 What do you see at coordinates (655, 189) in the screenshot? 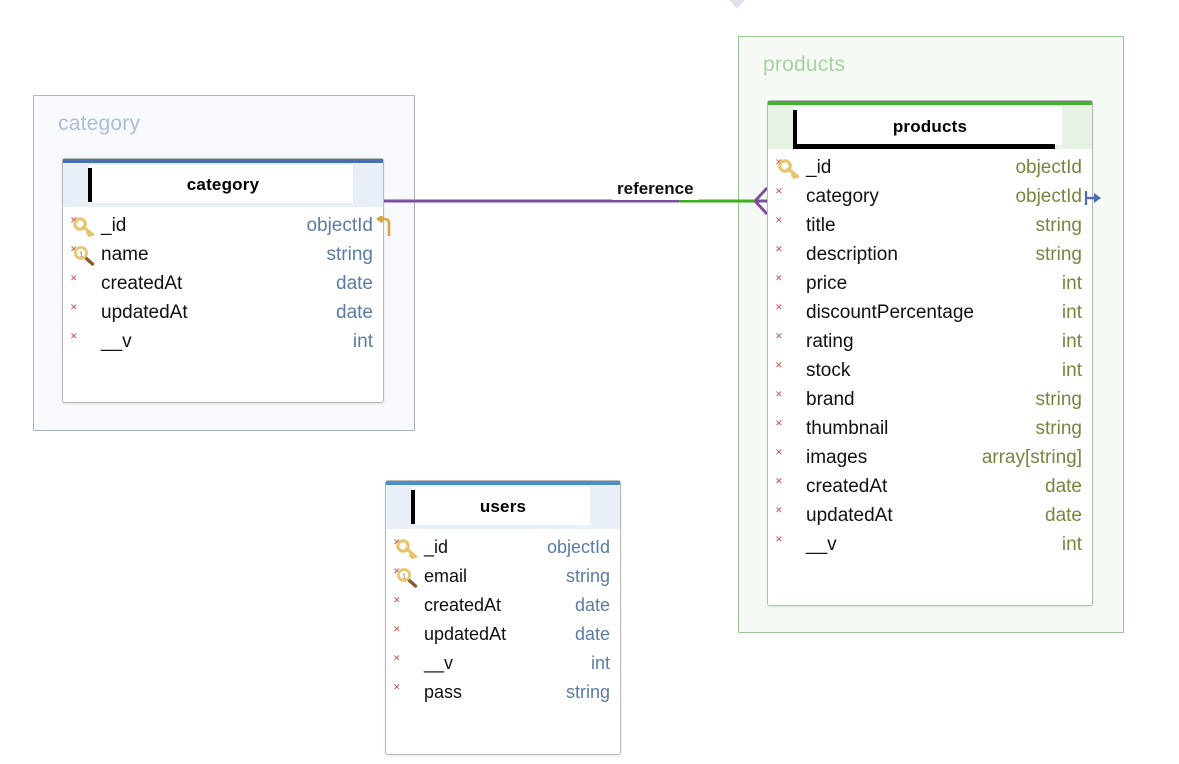
I see `relationship-label: reference` at bounding box center [655, 189].